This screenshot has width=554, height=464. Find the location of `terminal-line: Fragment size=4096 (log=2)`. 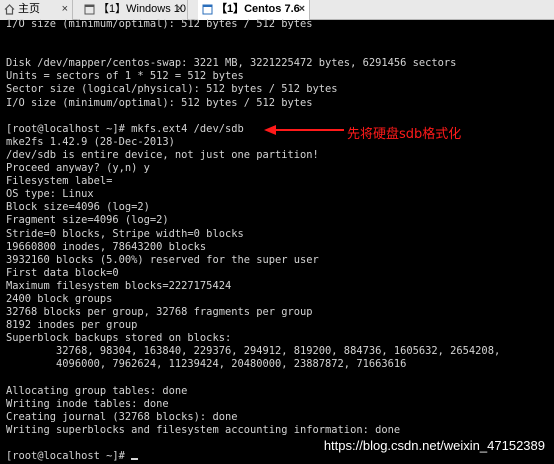

terminal-line: Fragment size=4096 (log=2) is located at coordinates (87, 220).